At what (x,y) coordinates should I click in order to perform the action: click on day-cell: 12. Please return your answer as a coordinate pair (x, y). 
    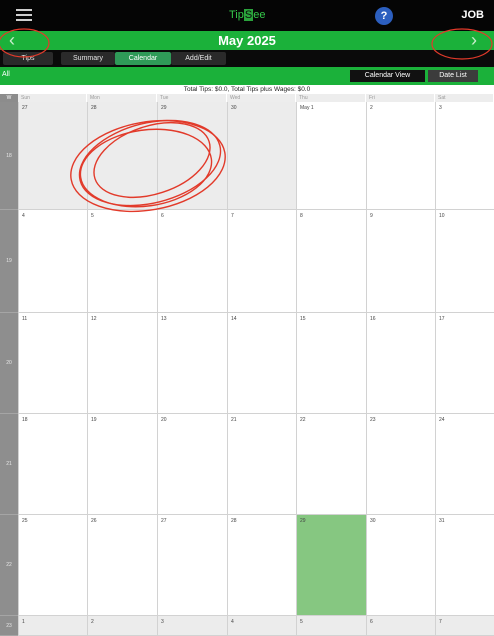
    Looking at the image, I should click on (122, 363).